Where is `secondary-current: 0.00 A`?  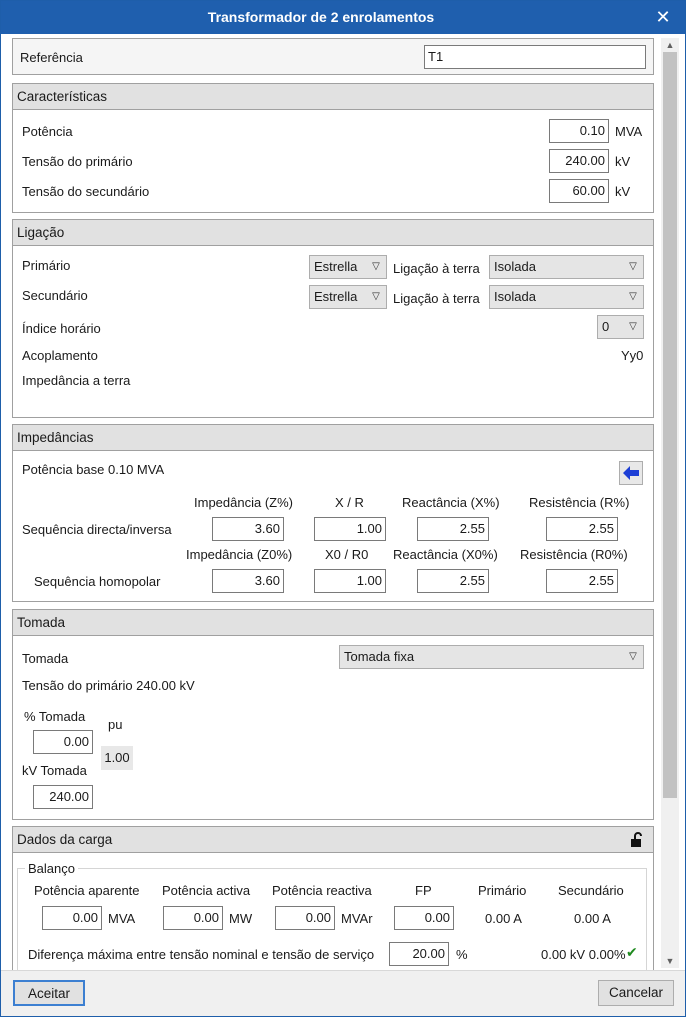
secondary-current: 0.00 A is located at coordinates (592, 918).